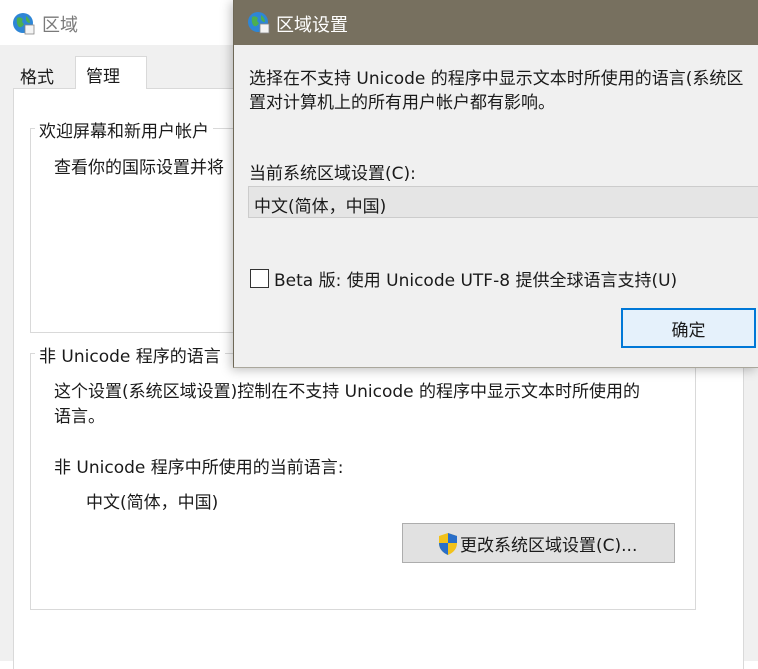  Describe the element at coordinates (199, 468) in the screenshot. I see `current-language-label: 非 Unicode 程序中所使用的当前语言:` at that location.